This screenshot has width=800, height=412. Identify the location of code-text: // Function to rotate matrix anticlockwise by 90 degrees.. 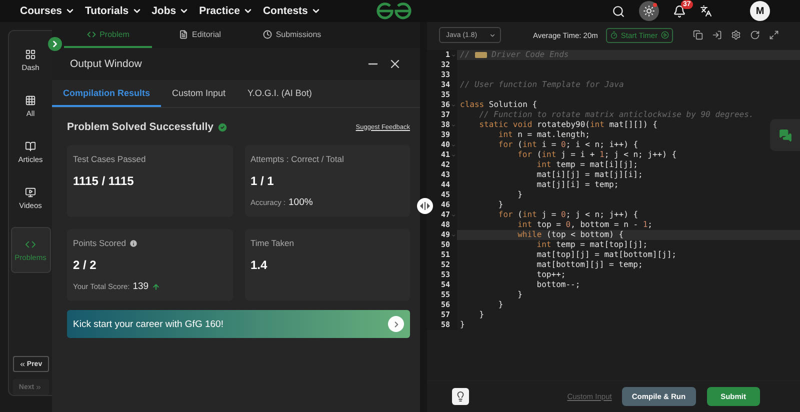
(616, 115).